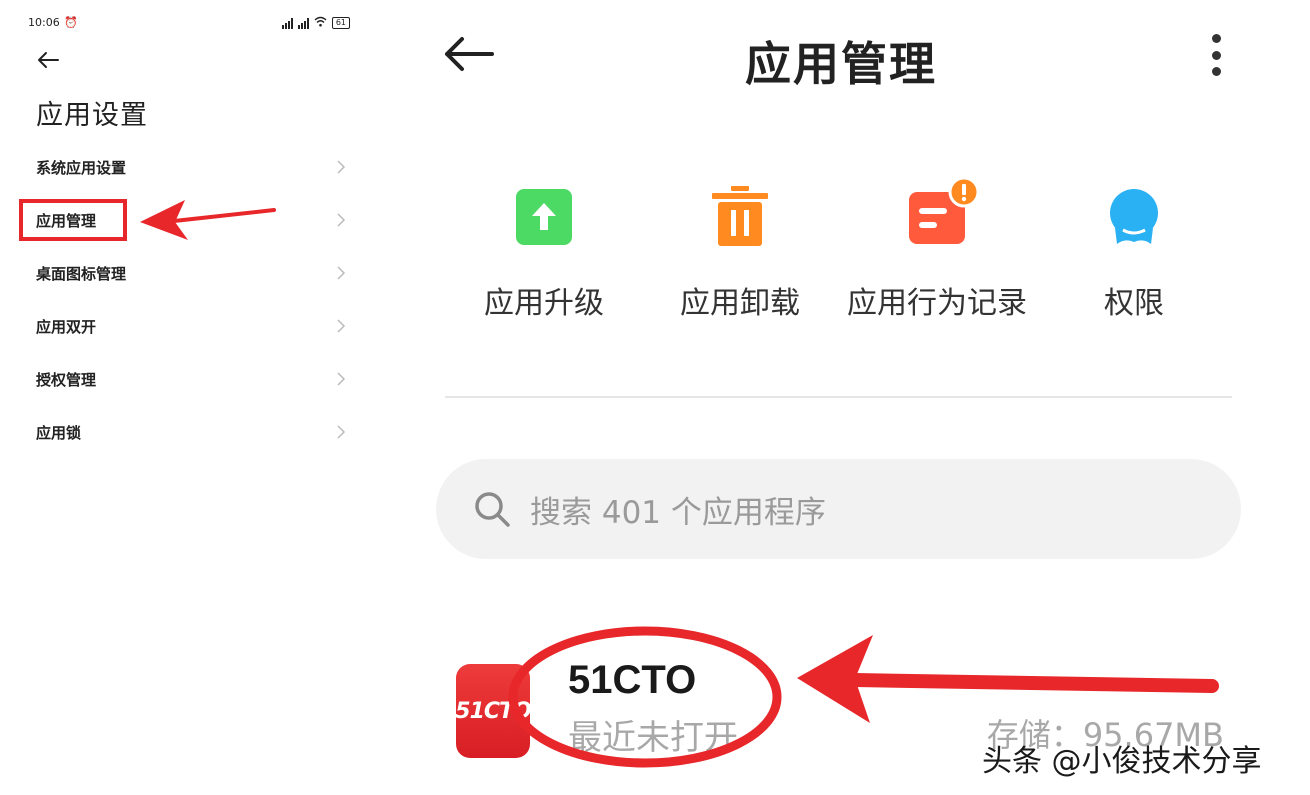  Describe the element at coordinates (81, 167) in the screenshot. I see `menu-item-label: 系统应用设置` at that location.